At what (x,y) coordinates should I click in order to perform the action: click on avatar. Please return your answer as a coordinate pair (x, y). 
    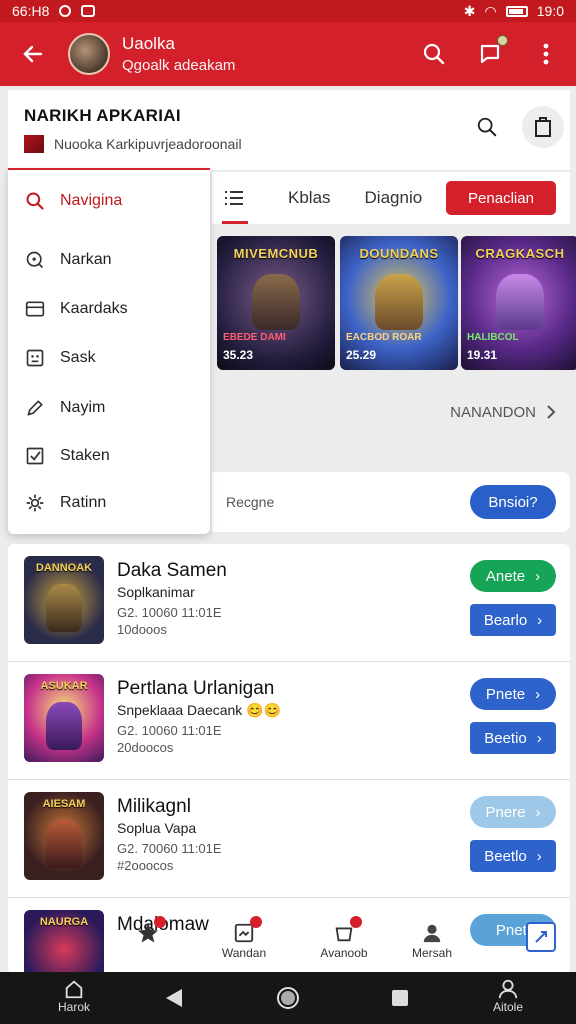
    Looking at the image, I should click on (89, 54).